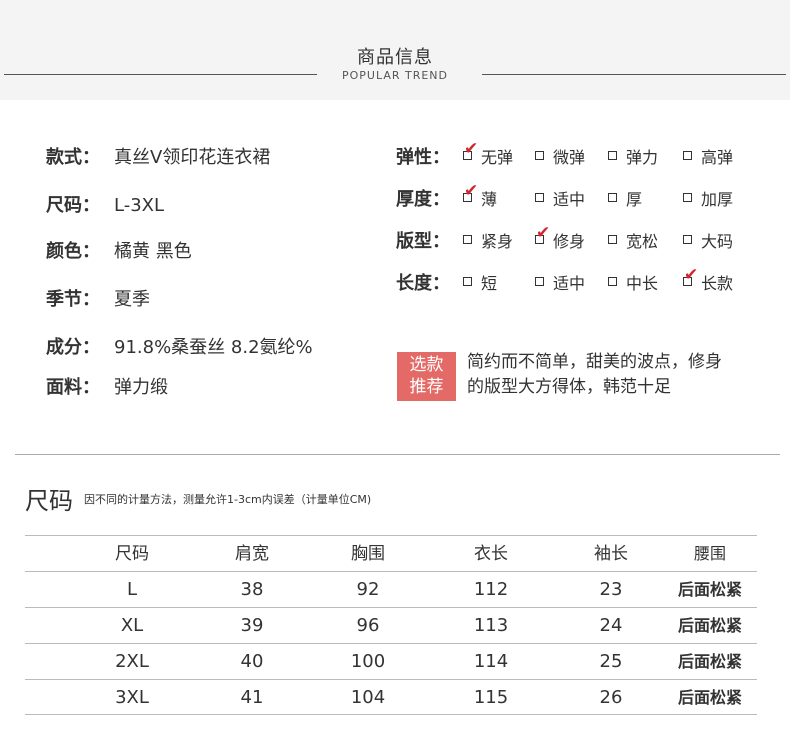 This screenshot has width=790, height=754. What do you see at coordinates (395, 75) in the screenshot?
I see `header-subtitle: POPULAR TREND` at bounding box center [395, 75].